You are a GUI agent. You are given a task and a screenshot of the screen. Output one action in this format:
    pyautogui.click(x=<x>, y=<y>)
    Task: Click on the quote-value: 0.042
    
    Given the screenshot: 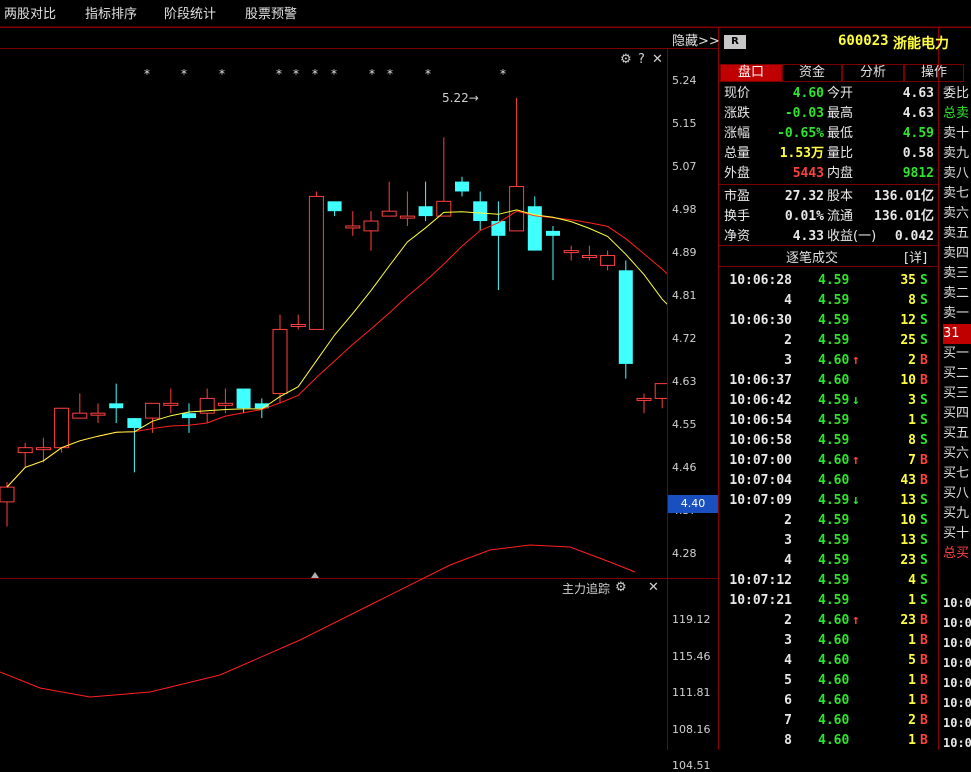 What is the action you would take?
    pyautogui.click(x=914, y=236)
    